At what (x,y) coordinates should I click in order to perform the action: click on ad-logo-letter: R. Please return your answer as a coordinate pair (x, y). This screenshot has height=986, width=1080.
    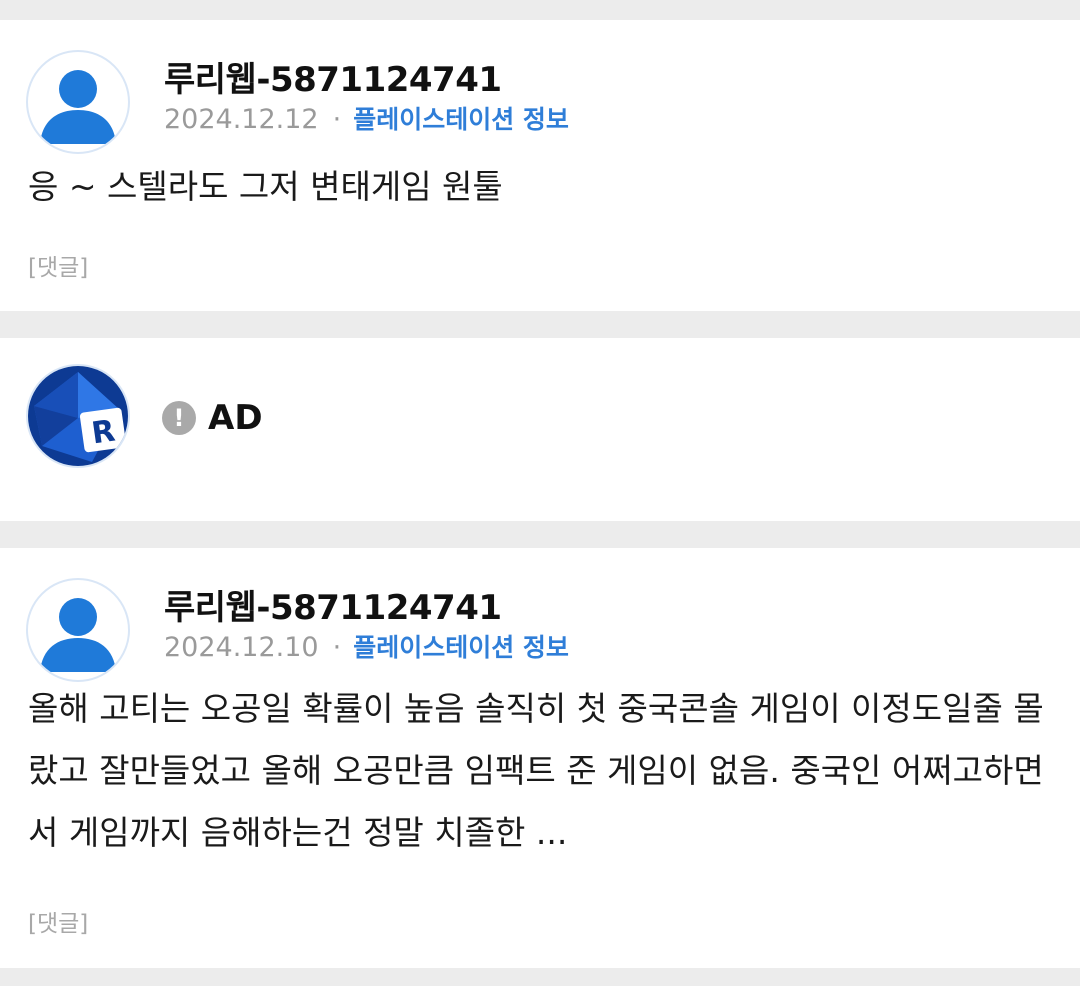
    Looking at the image, I should click on (103, 433).